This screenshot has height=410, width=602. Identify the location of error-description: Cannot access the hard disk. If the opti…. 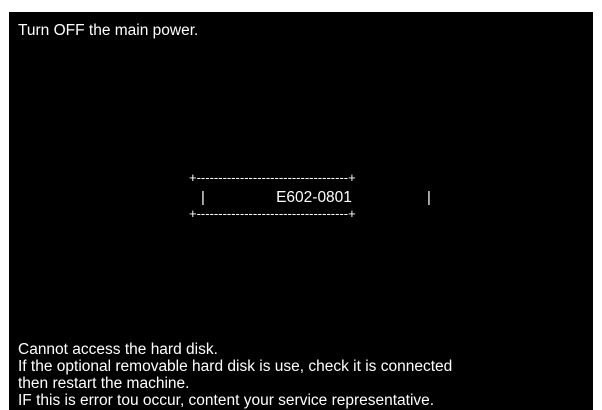
(235, 375).